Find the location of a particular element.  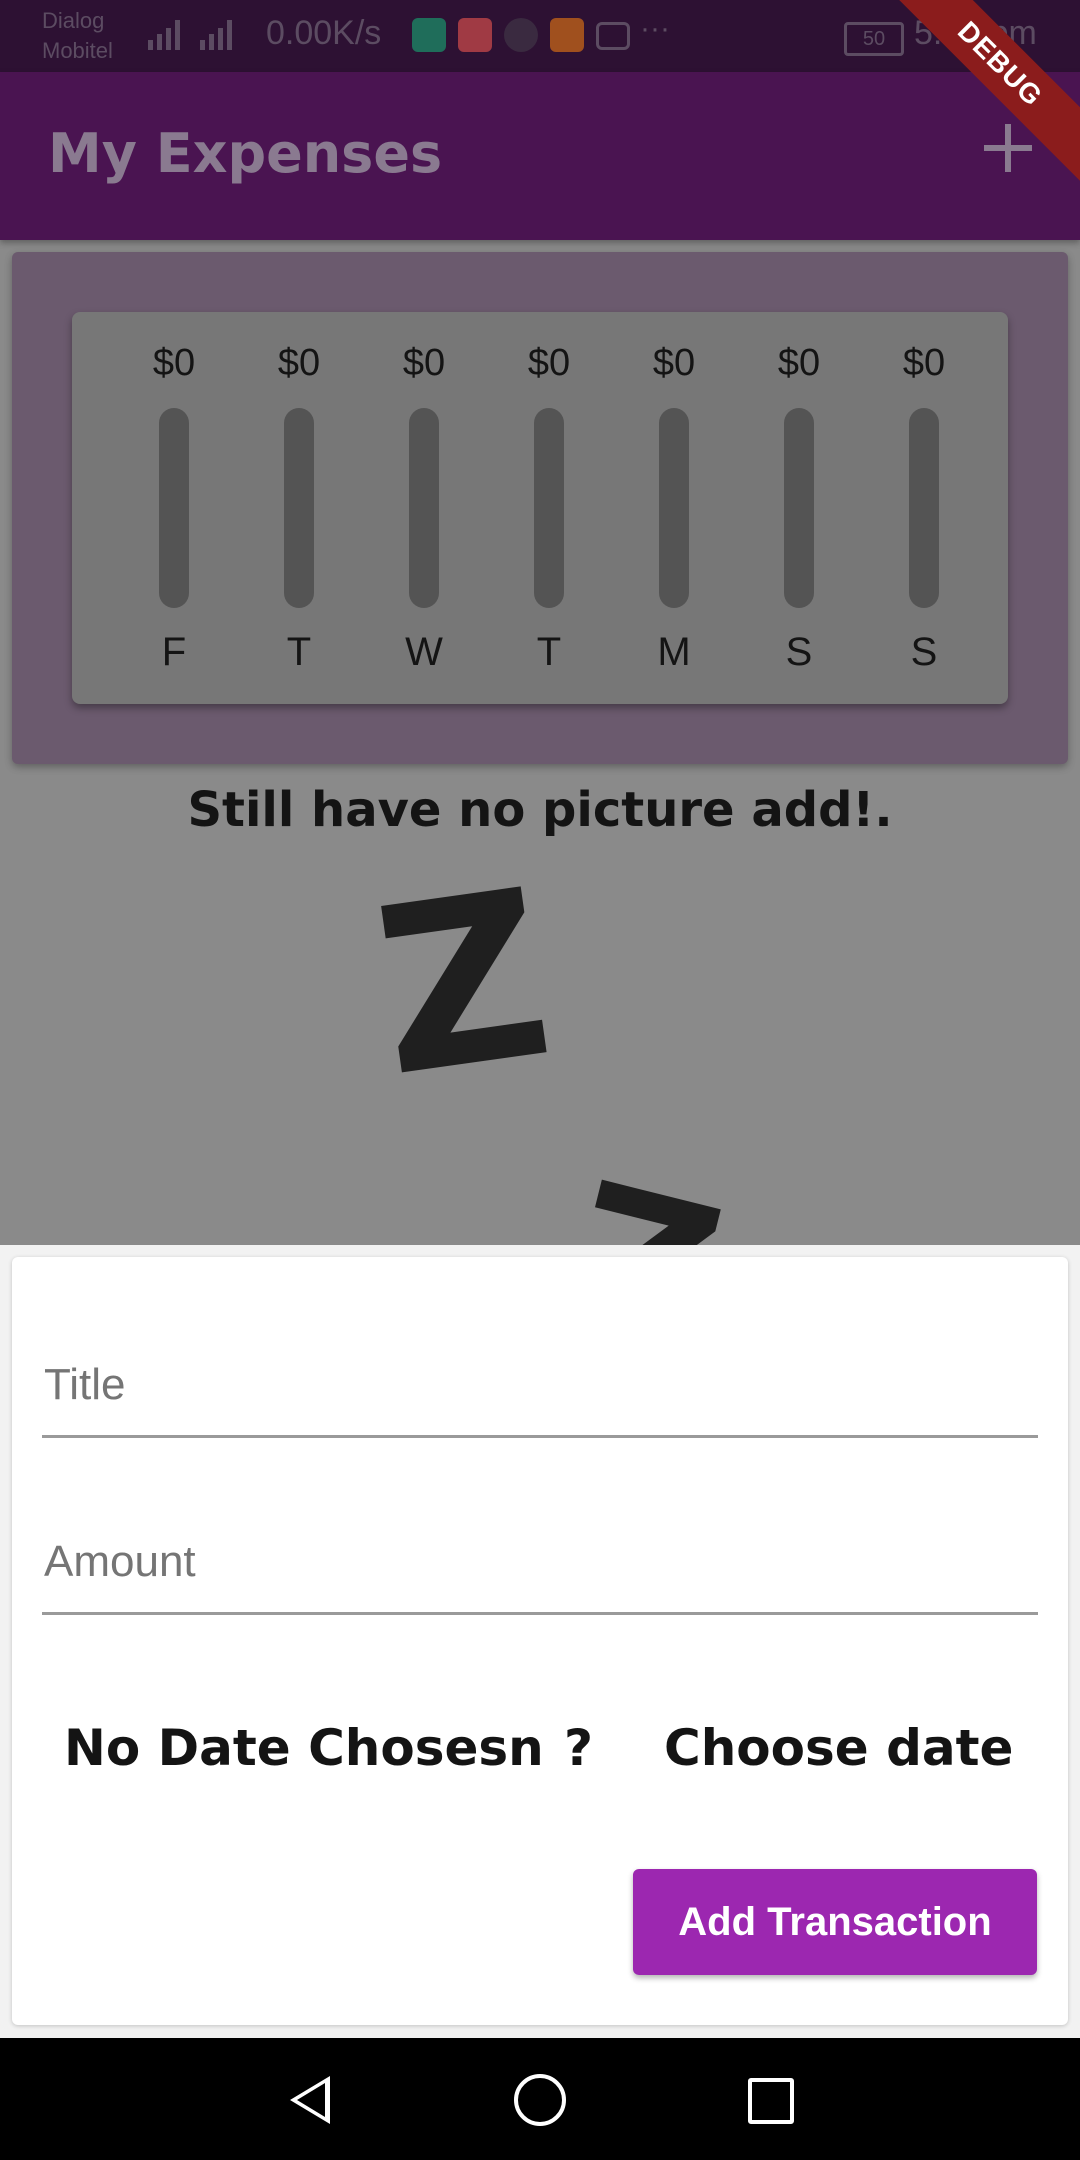

network-speed: 0.00K/s is located at coordinates (324, 33).